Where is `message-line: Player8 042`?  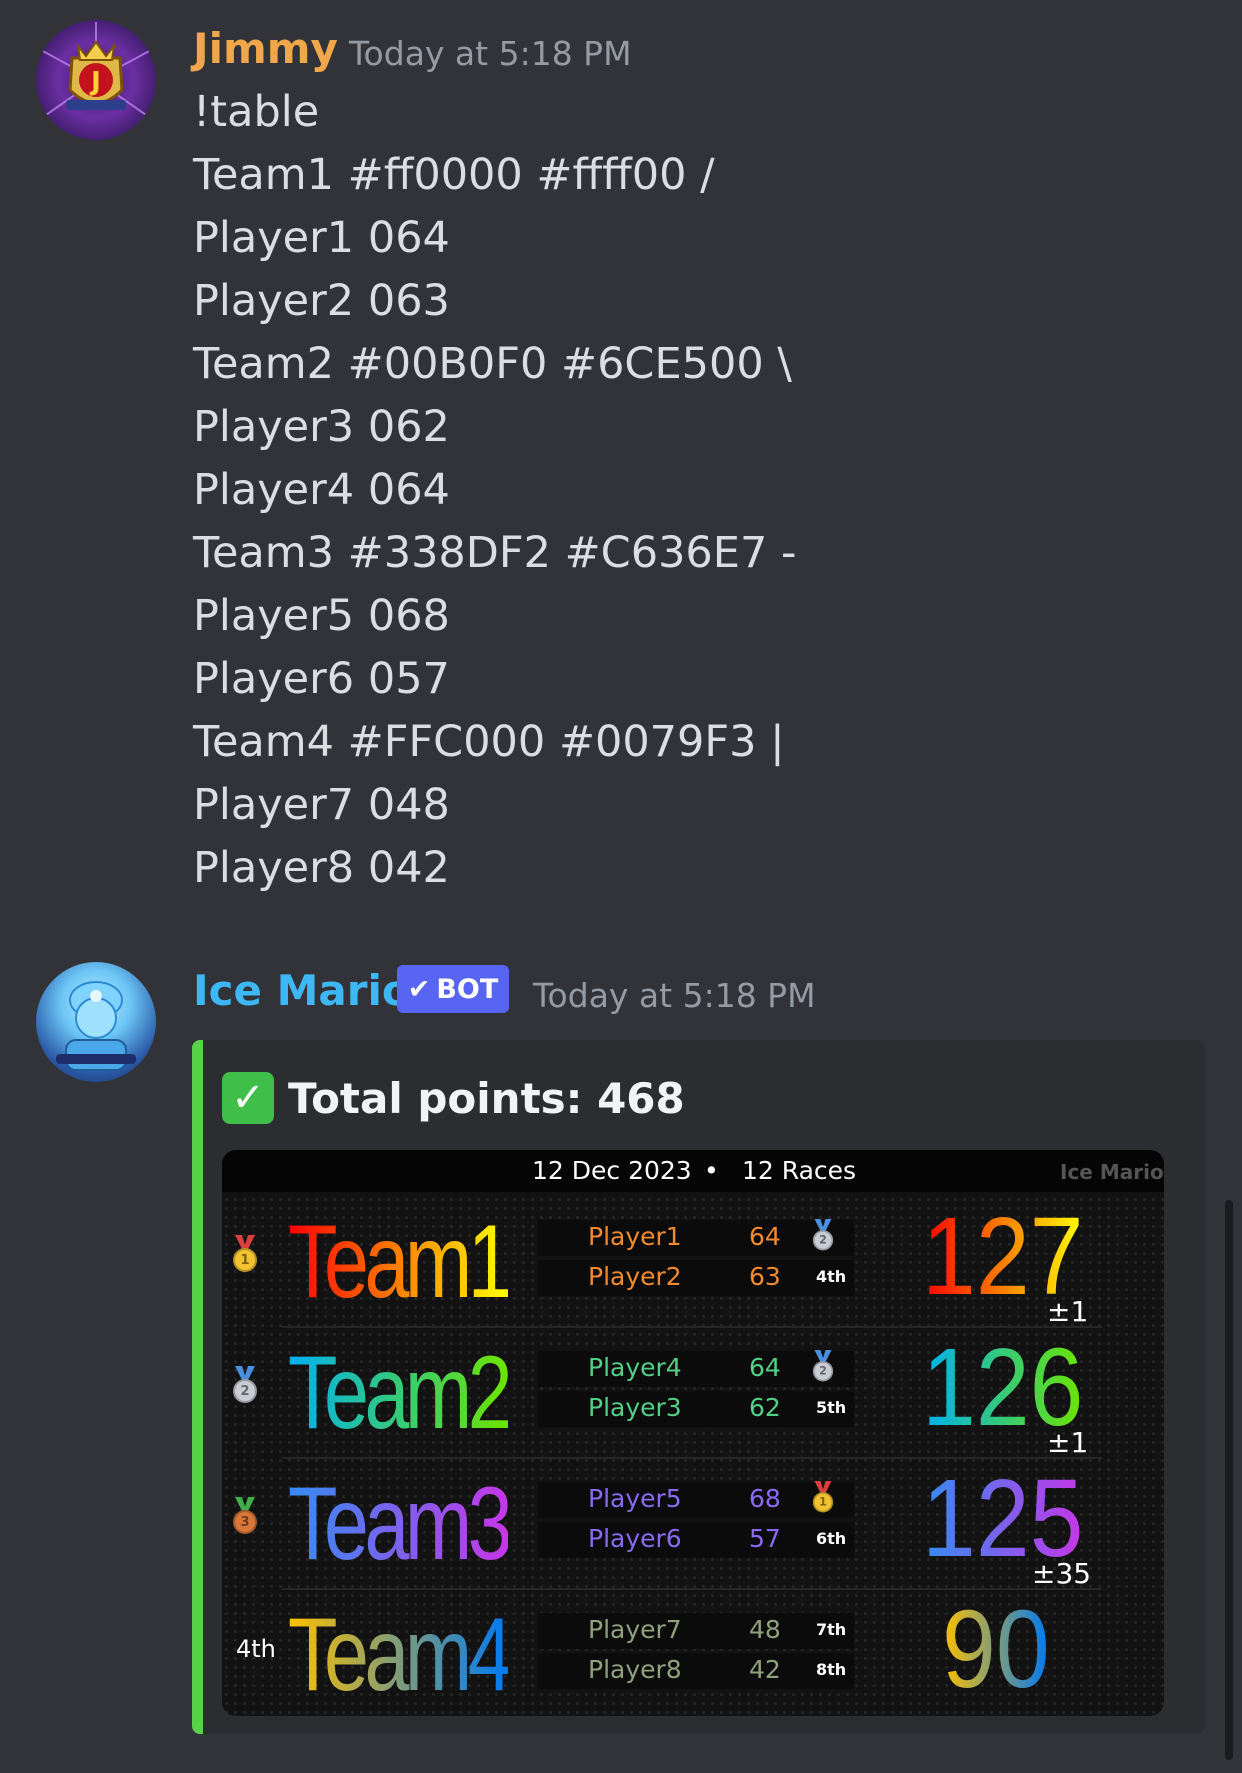
message-line: Player8 042 is located at coordinates (321, 868).